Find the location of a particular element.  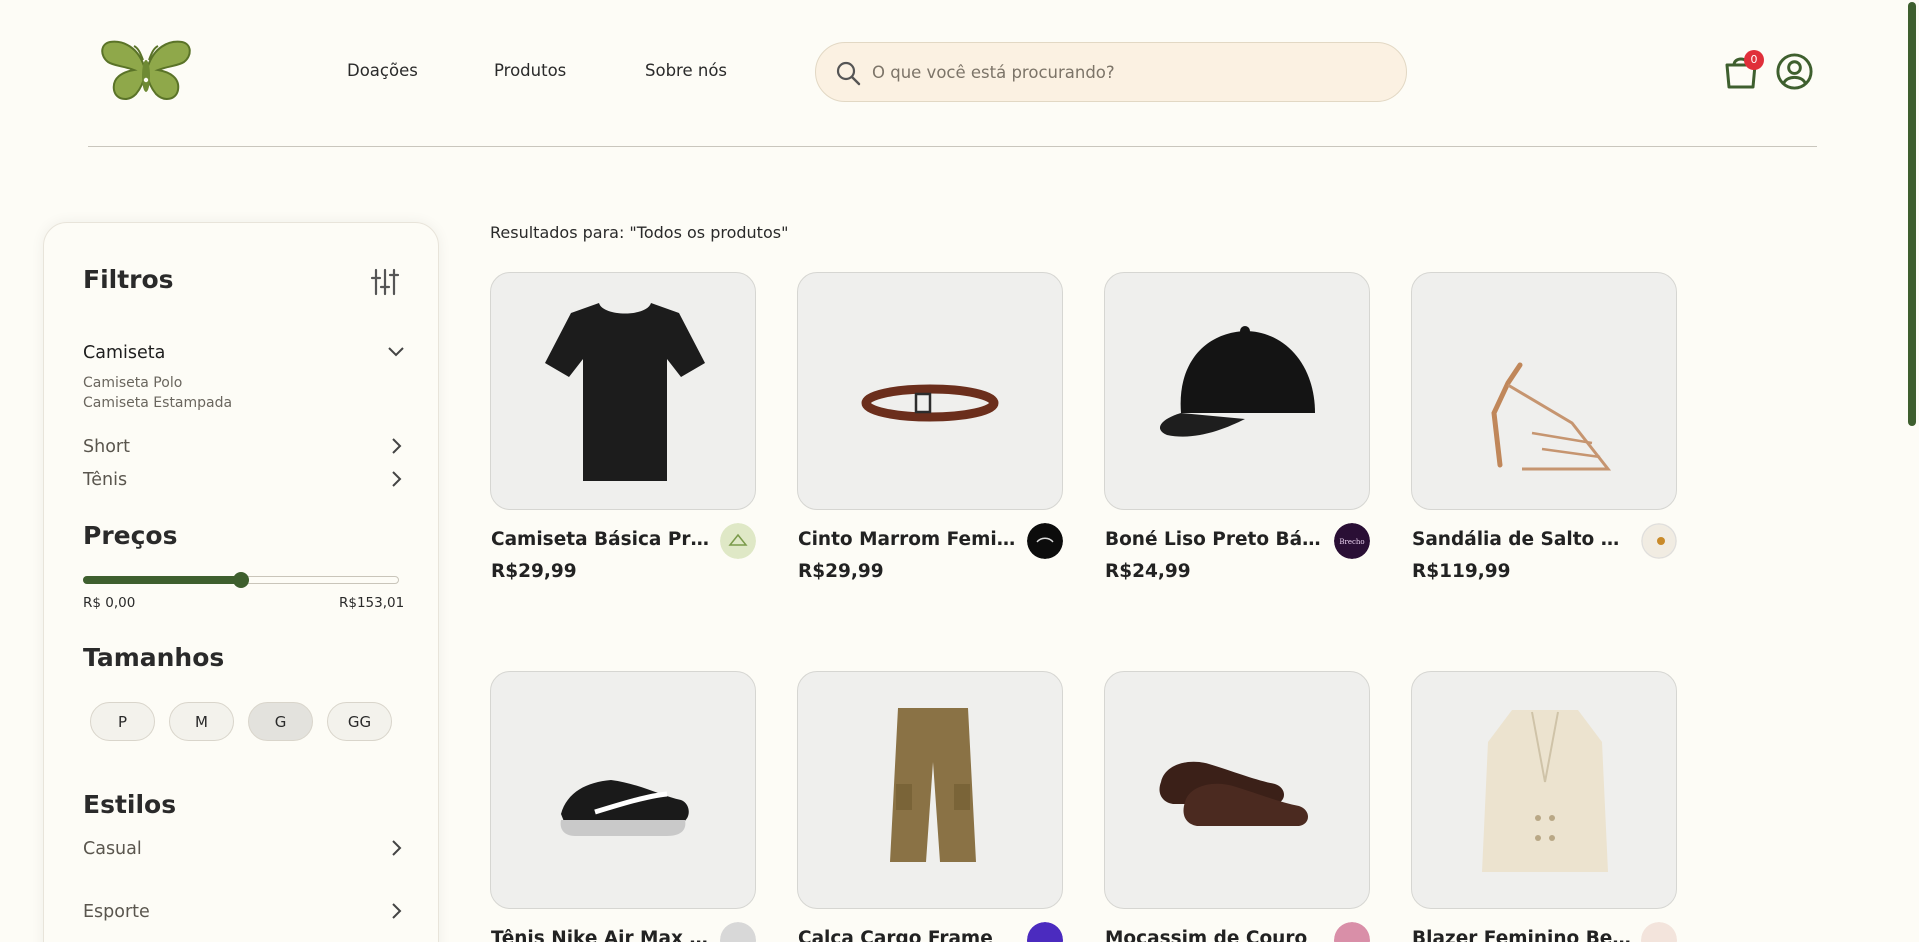

category-camiseta: Camiseta is located at coordinates (124, 353).